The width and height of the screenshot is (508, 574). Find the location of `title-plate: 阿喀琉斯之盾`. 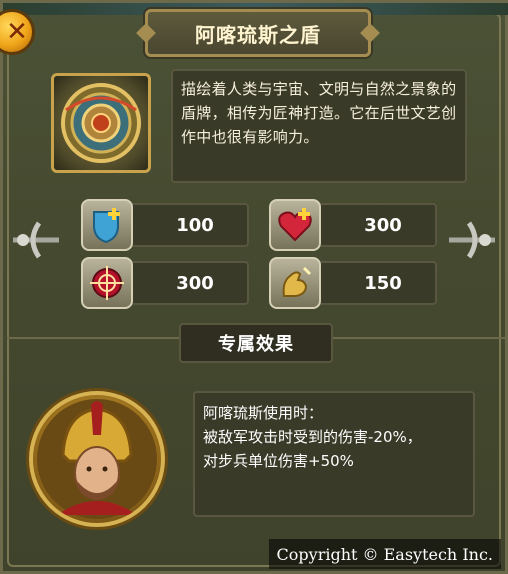

title-plate: 阿喀琉斯之盾 is located at coordinates (258, 33).